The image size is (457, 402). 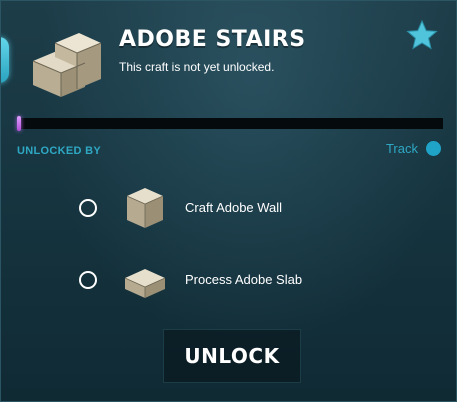 What do you see at coordinates (212, 39) in the screenshot?
I see `craft-title: ADOBE STAIRS` at bounding box center [212, 39].